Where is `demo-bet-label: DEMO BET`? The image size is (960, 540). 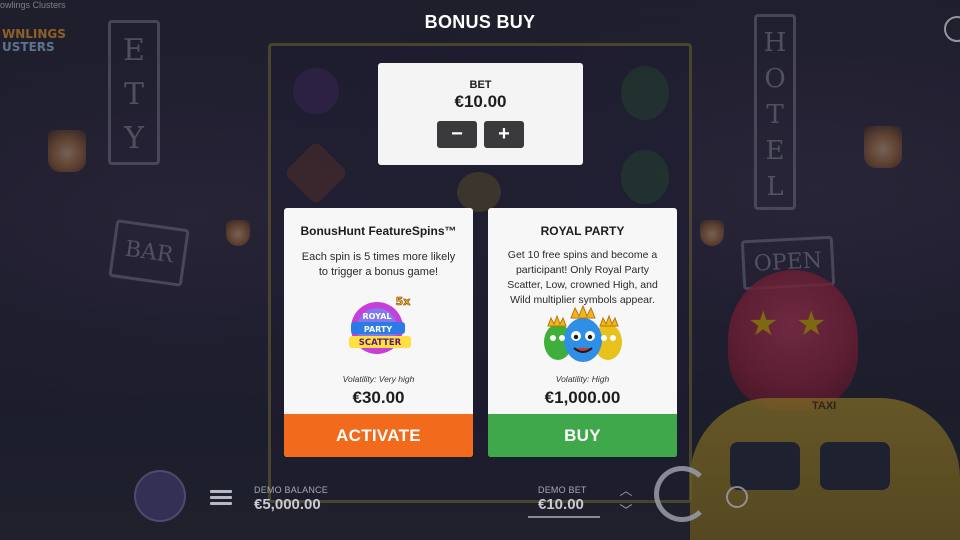
demo-bet-label: DEMO BET is located at coordinates (562, 490).